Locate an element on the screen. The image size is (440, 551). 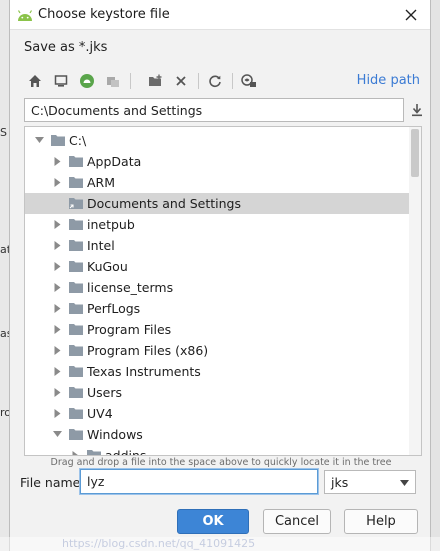
save-as-description: Save as *.jks is located at coordinates (66, 47).